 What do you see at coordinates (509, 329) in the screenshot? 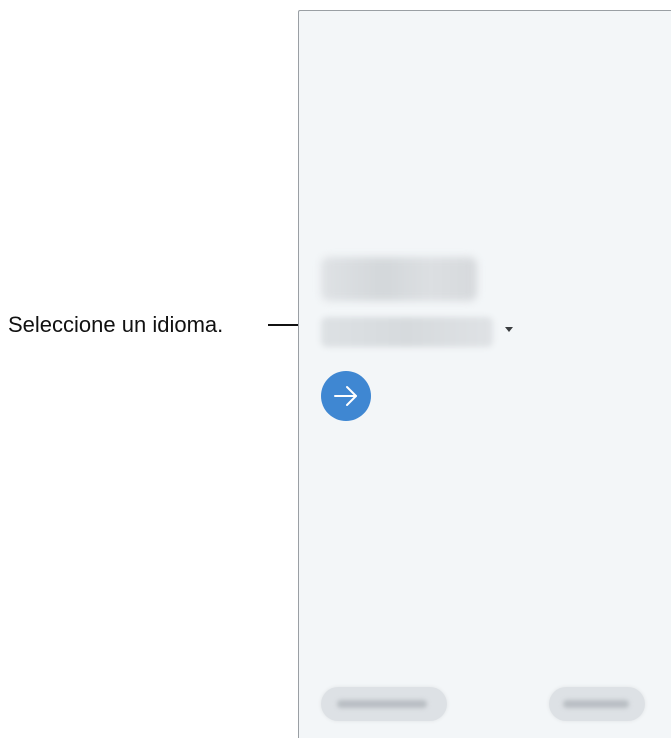
I see `chevron-down-icon` at bounding box center [509, 329].